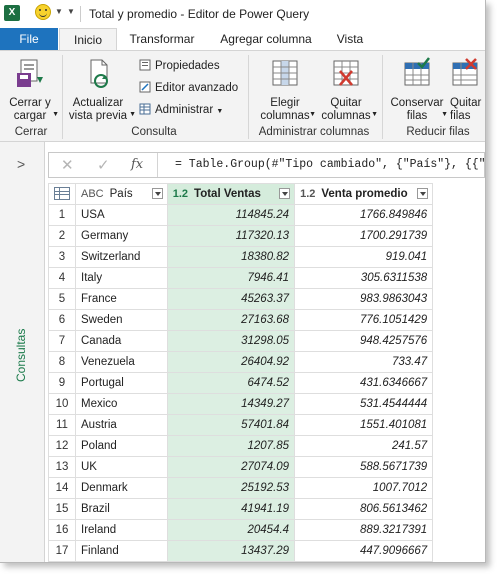 This screenshot has width=497, height=574. What do you see at coordinates (62, 467) in the screenshot?
I see `row-number: 13` at bounding box center [62, 467].